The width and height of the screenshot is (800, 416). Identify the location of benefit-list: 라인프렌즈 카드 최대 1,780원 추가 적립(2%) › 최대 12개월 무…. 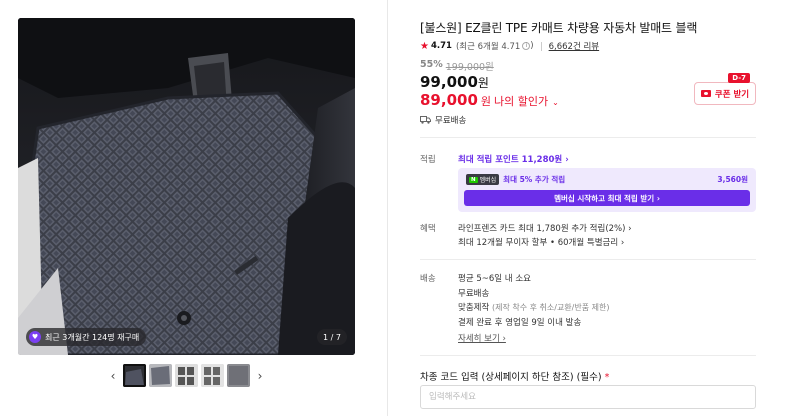
(545, 236).